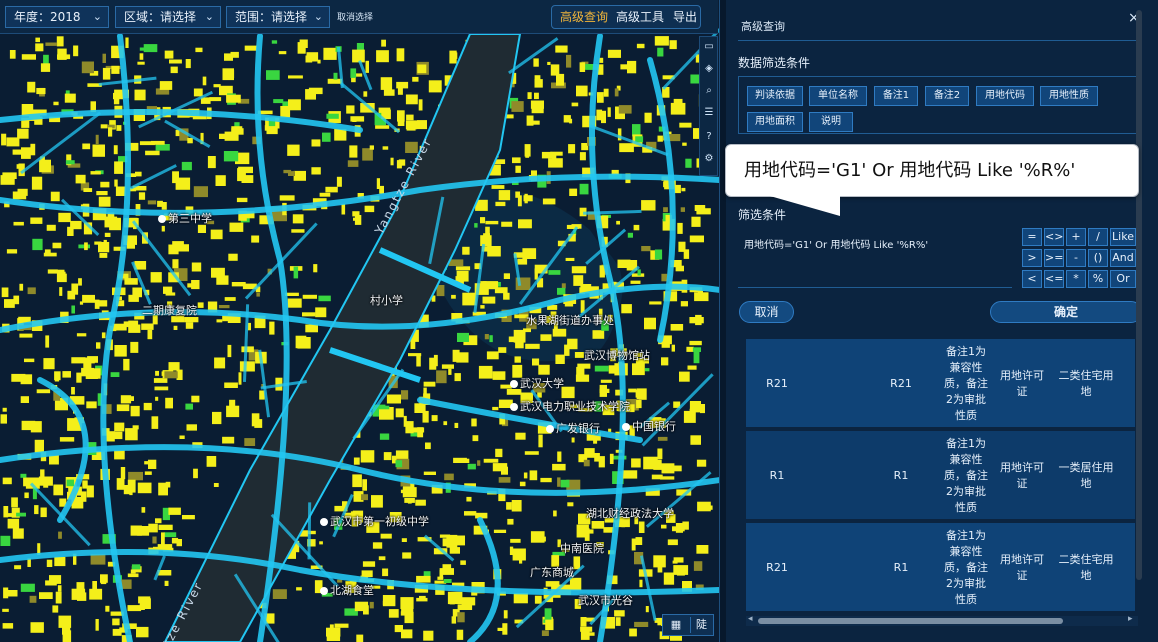 This screenshot has height=642, width=1158. I want to click on field-button: 用地面积, so click(775, 122).